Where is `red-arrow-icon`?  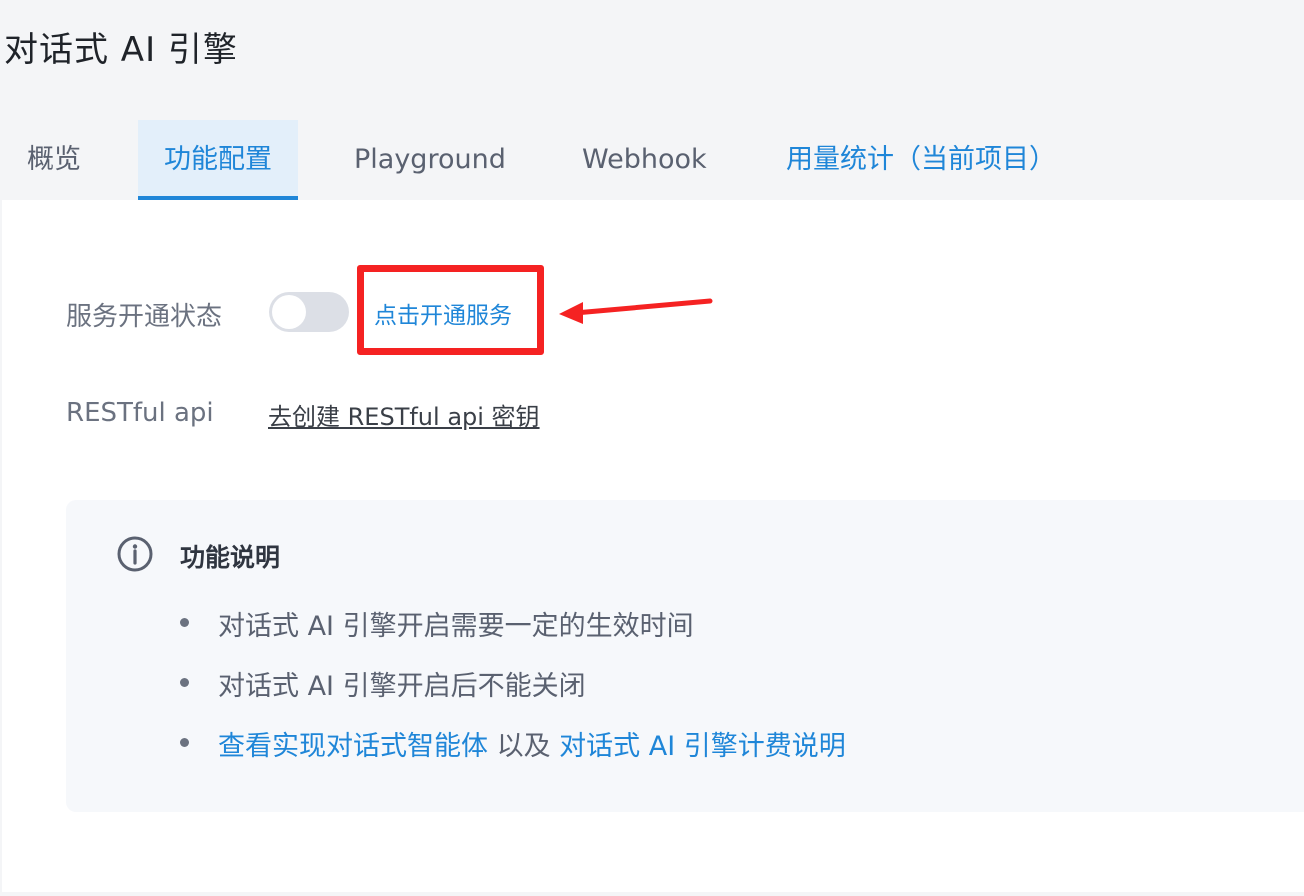
red-arrow-icon is located at coordinates (636, 311).